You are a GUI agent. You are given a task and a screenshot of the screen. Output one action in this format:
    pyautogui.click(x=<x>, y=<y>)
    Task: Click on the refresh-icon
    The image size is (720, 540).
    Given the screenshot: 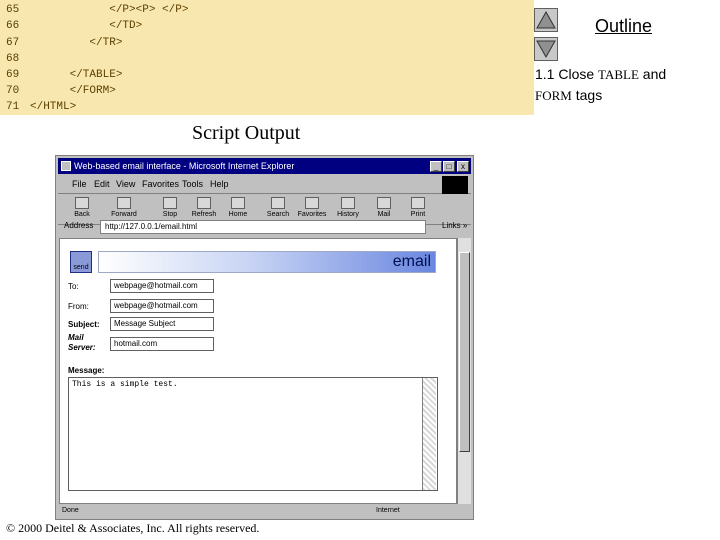 What is the action you would take?
    pyautogui.click(x=204, y=203)
    